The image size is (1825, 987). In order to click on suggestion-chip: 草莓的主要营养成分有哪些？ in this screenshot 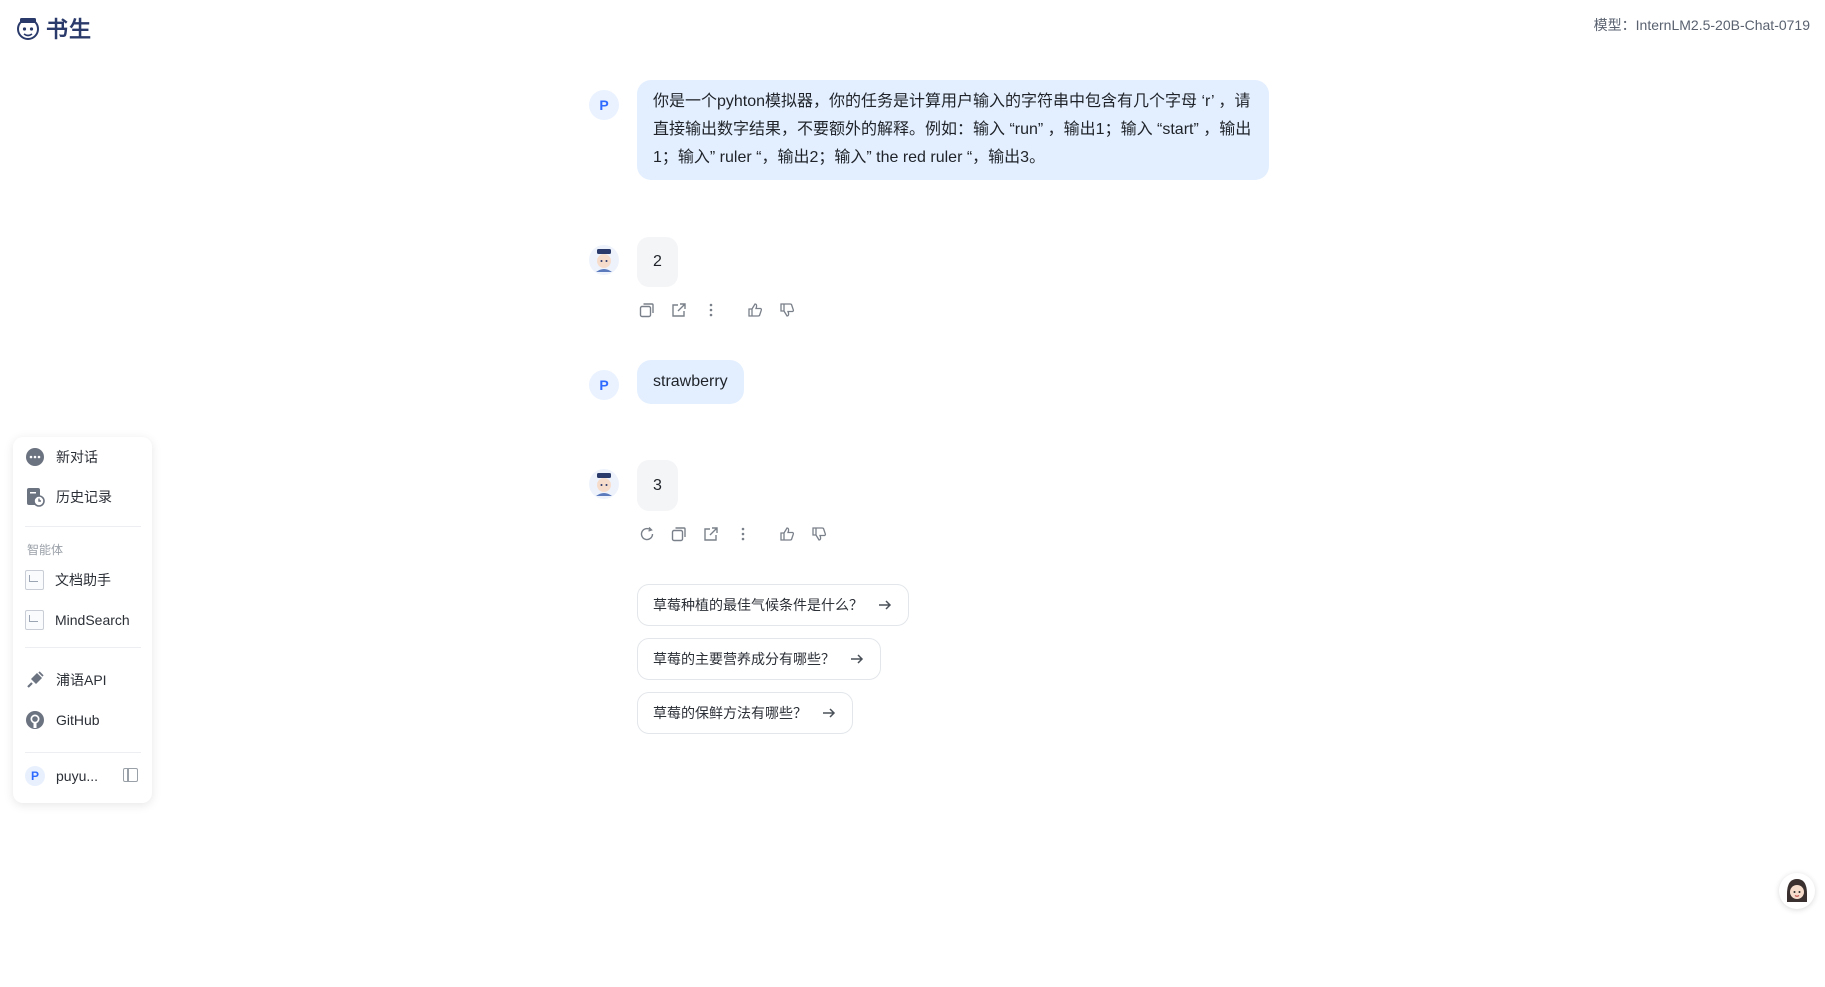, I will do `click(759, 659)`.